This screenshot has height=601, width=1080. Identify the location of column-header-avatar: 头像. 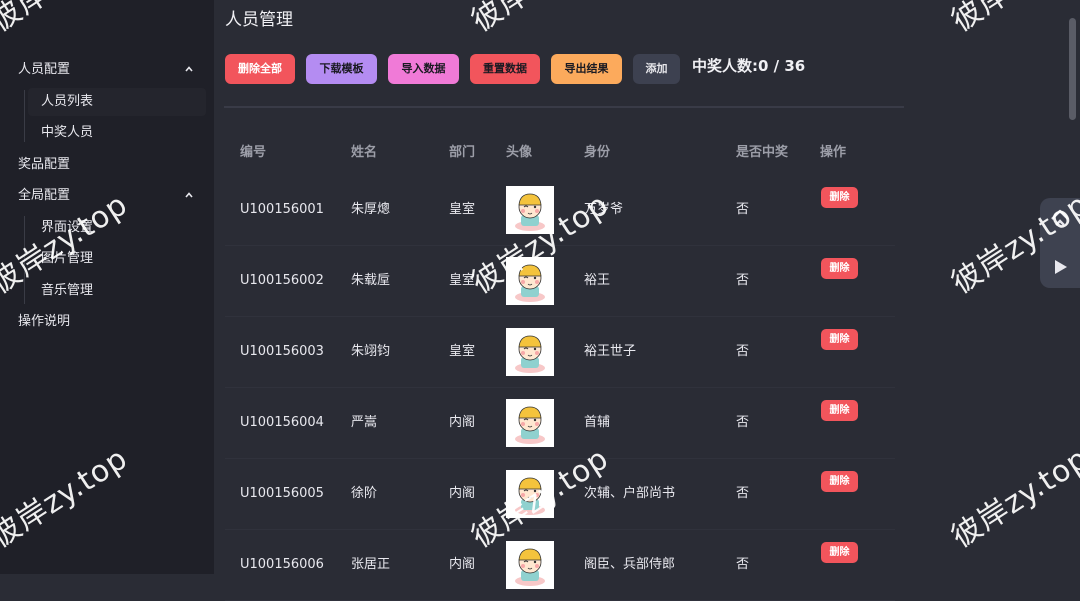
(519, 152).